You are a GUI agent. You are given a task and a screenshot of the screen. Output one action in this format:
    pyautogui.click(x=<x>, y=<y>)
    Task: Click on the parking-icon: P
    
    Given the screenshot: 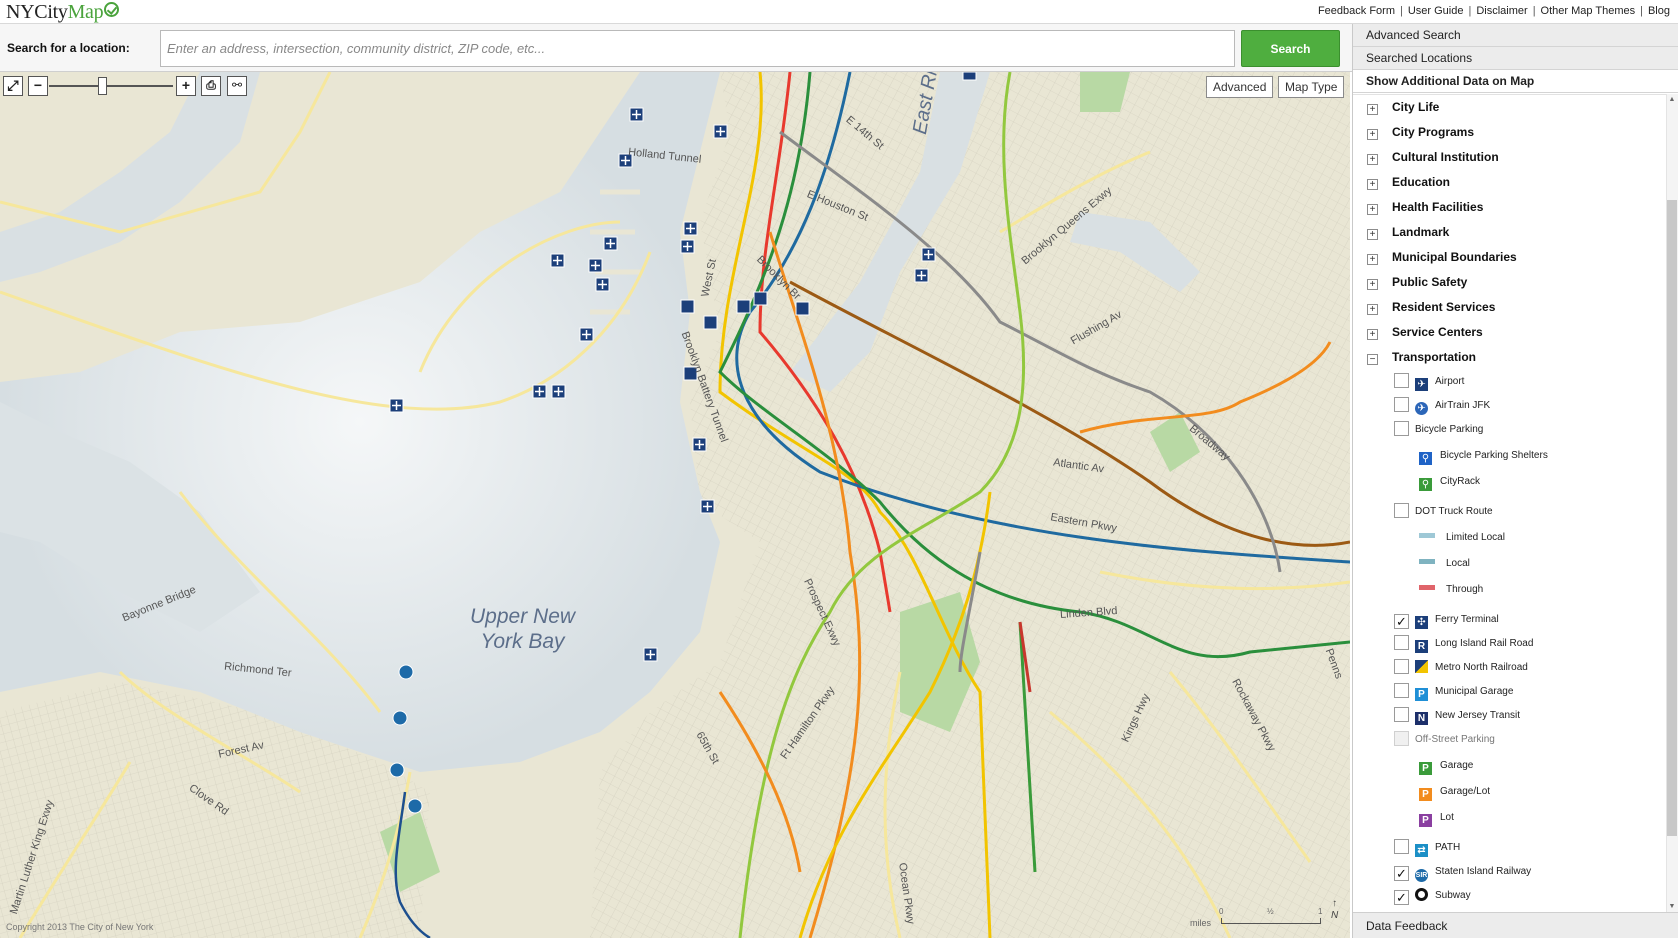 What is the action you would take?
    pyautogui.click(x=1421, y=694)
    